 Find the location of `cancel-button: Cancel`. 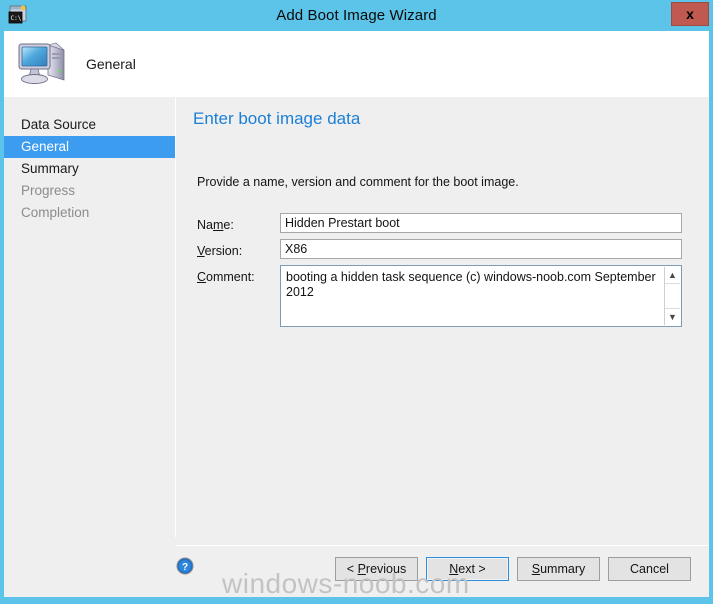

cancel-button: Cancel is located at coordinates (649, 569).